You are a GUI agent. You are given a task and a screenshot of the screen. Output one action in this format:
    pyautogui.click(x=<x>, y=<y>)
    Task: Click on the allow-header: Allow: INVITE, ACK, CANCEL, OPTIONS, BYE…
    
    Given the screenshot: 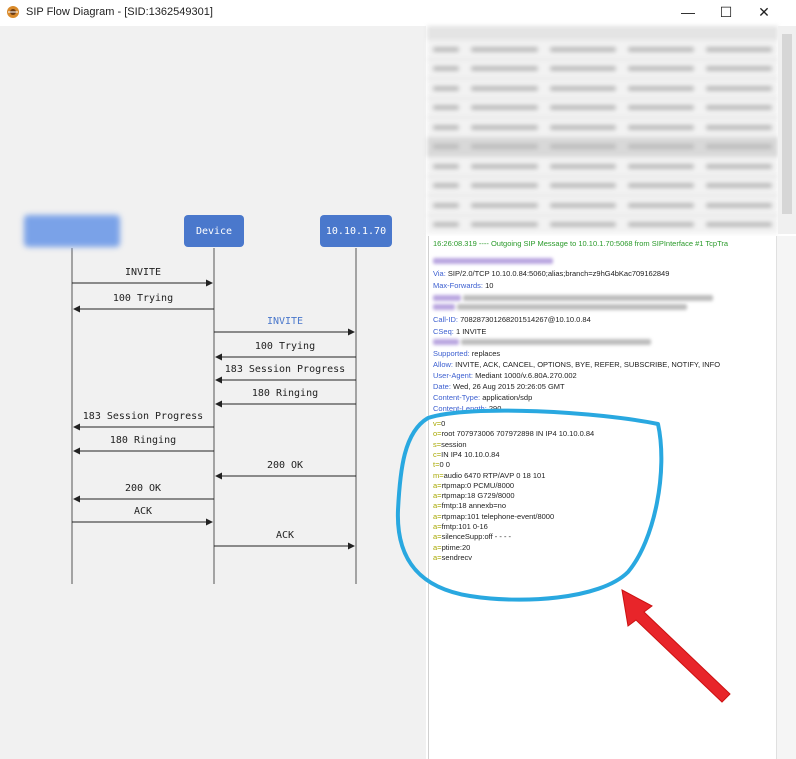 What is the action you would take?
    pyautogui.click(x=577, y=364)
    